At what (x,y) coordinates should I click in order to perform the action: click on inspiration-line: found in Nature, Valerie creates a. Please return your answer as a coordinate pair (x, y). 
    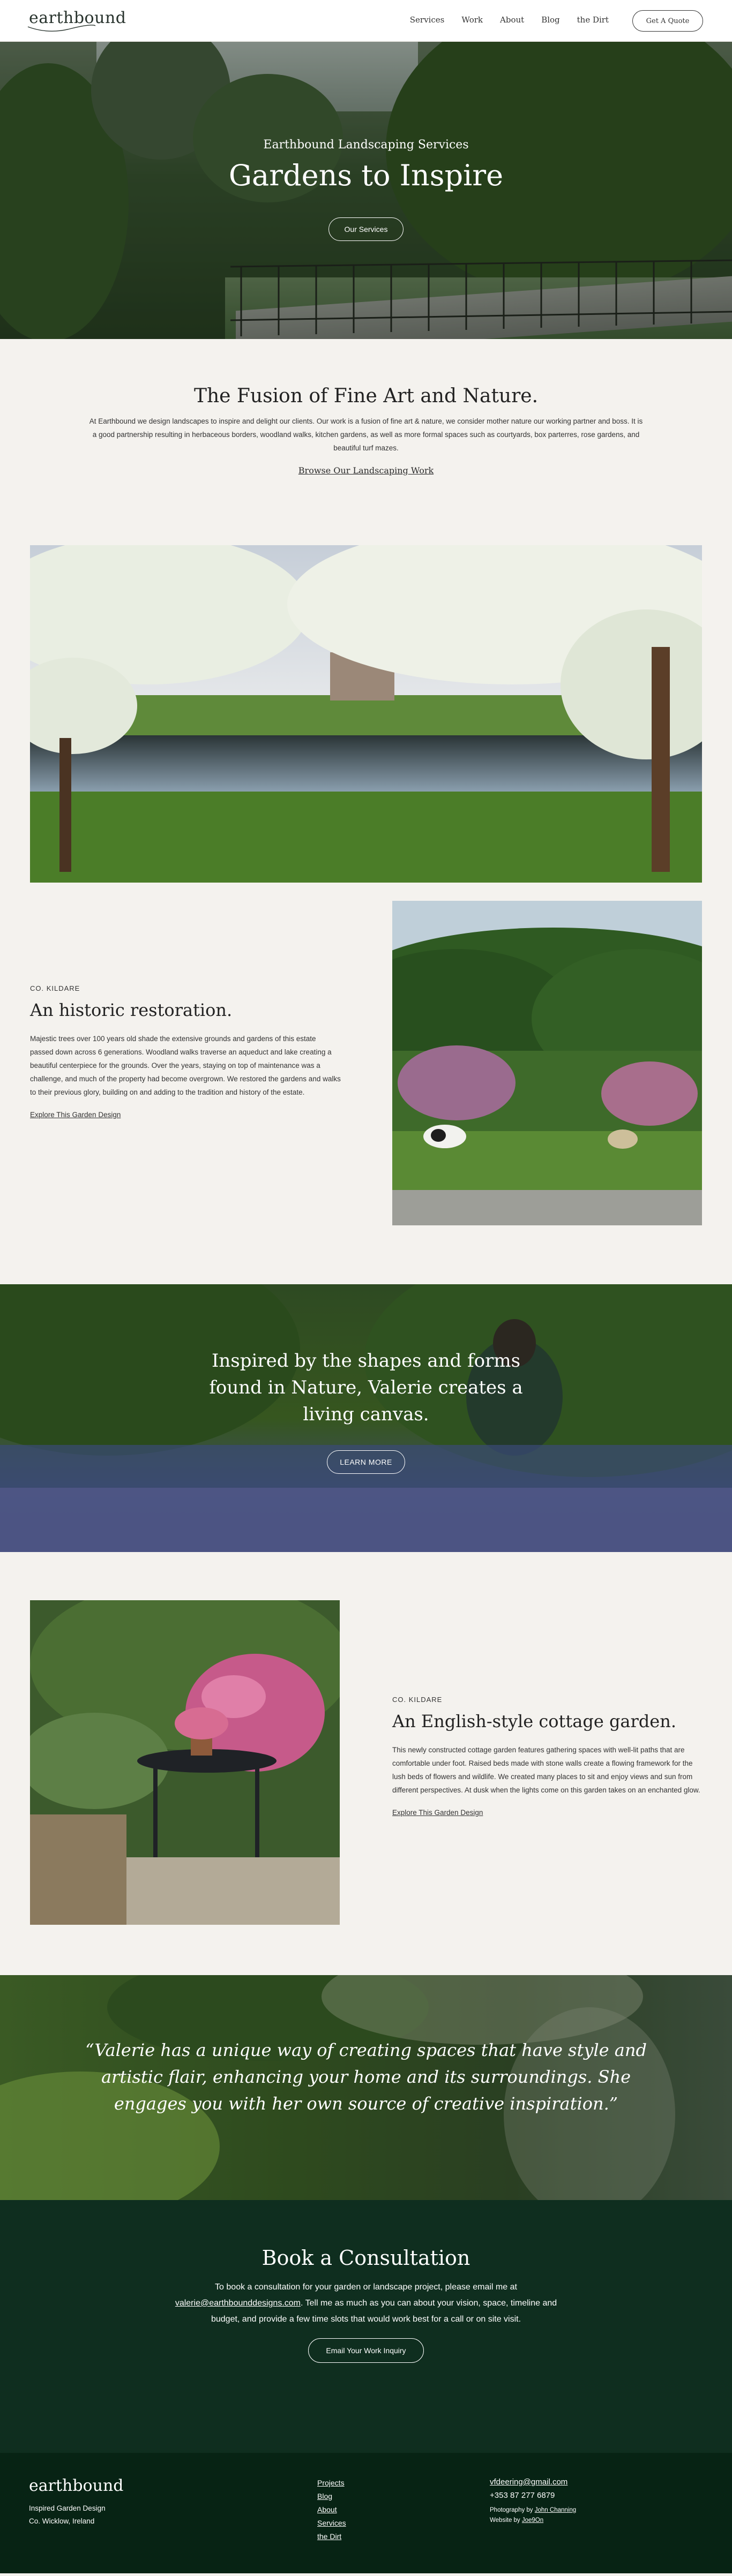
    Looking at the image, I should click on (366, 1387).